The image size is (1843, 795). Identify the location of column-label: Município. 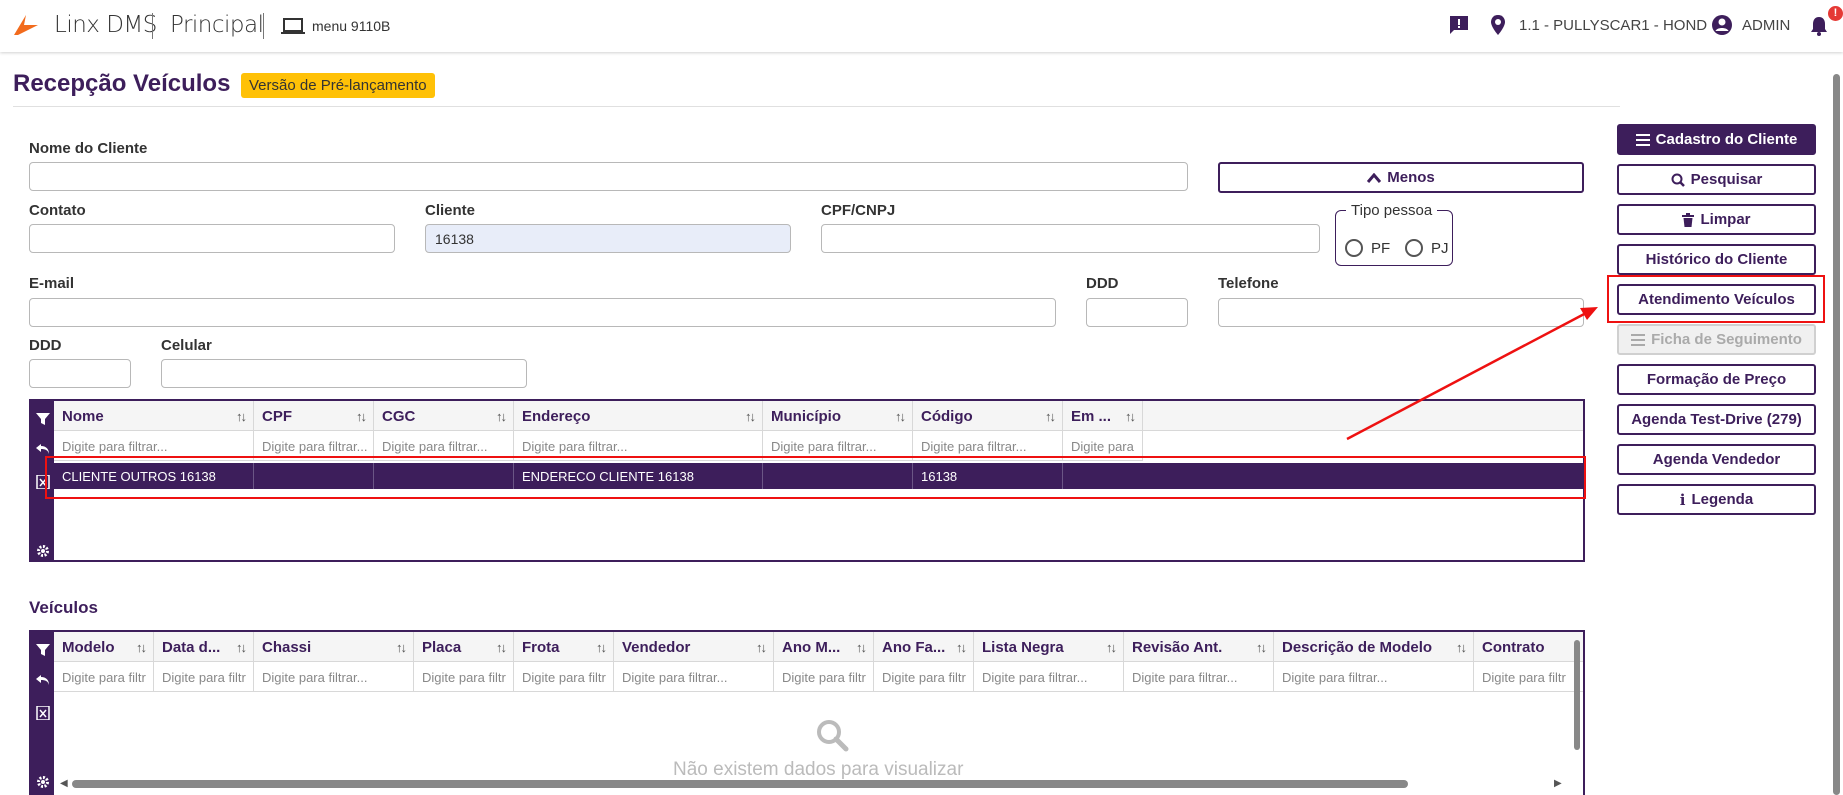
(806, 416).